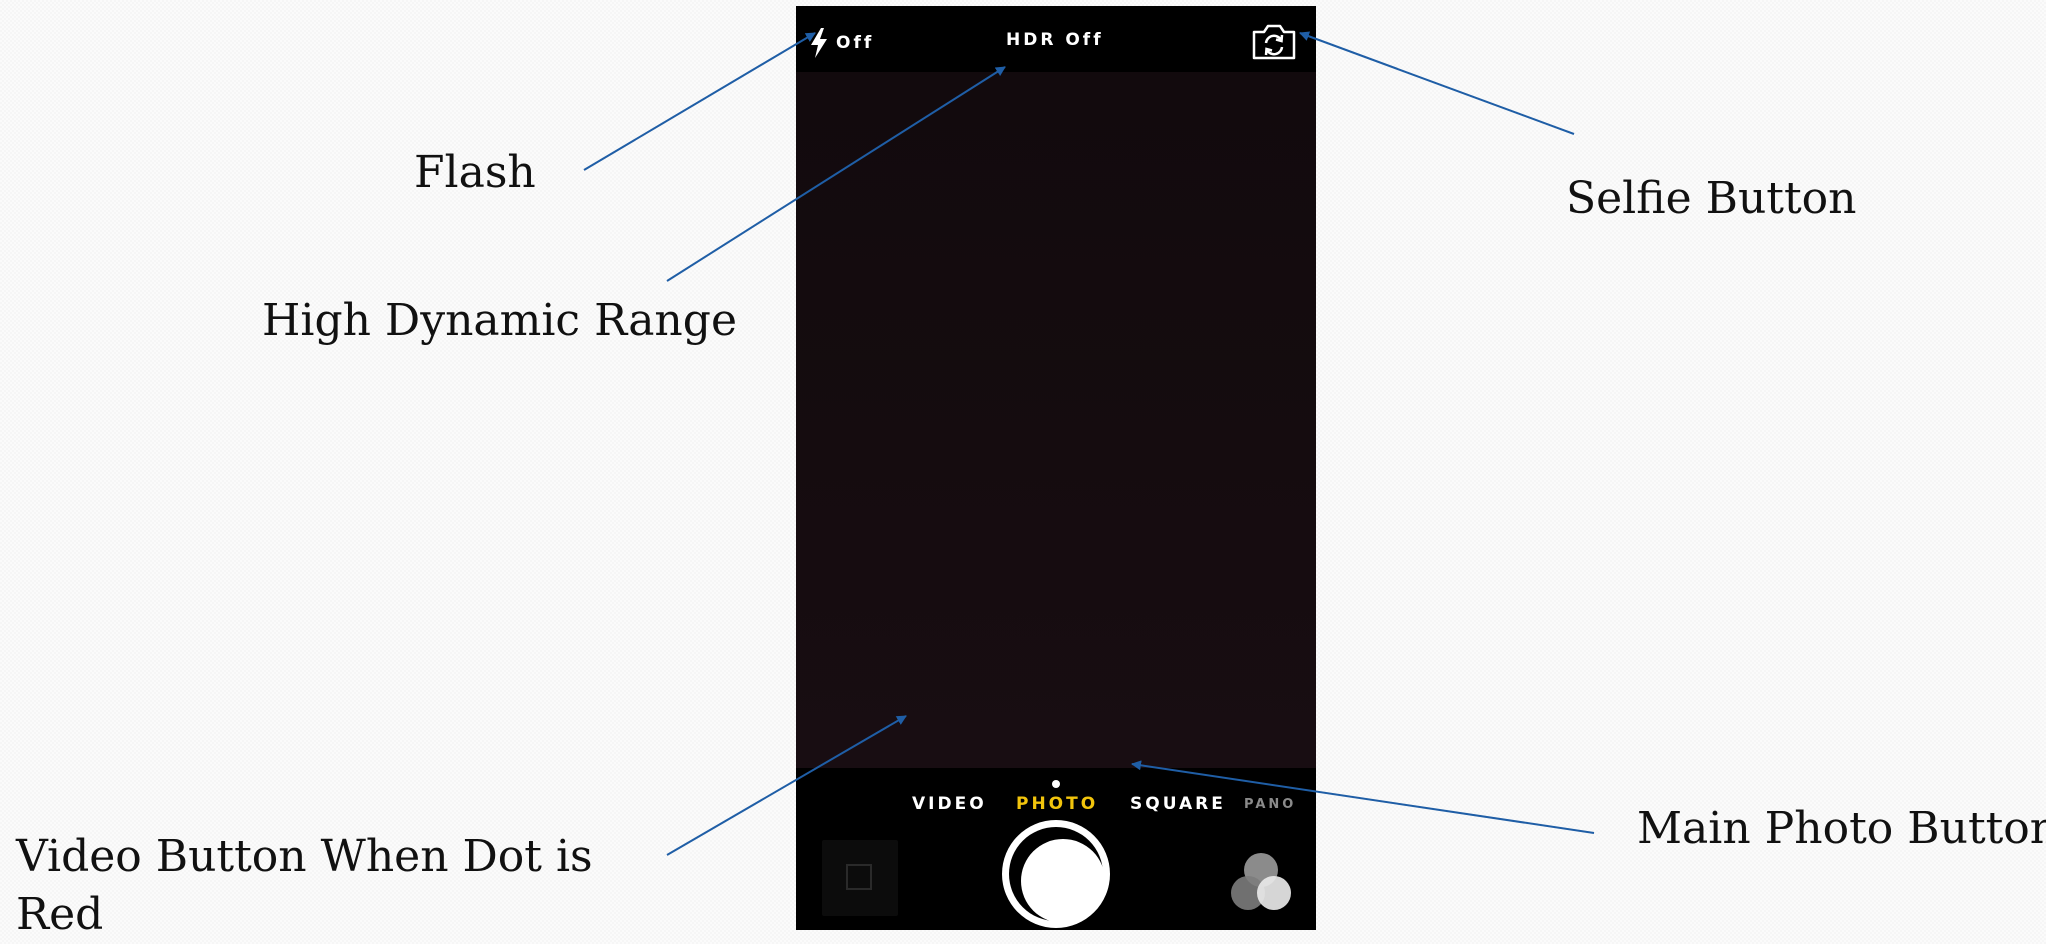 Image resolution: width=2046 pixels, height=944 pixels. I want to click on filters-circles-icon, so click(1261, 881).